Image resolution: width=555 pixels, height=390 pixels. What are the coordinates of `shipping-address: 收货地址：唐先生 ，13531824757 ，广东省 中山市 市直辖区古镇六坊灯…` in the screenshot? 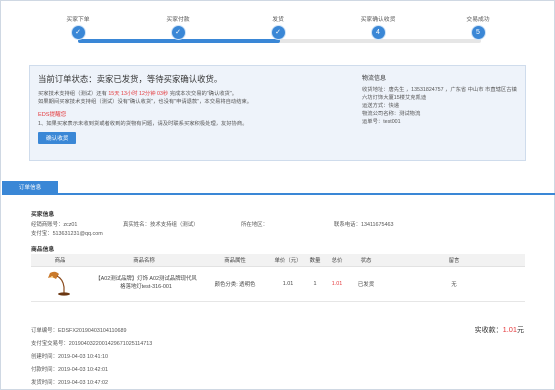 It's located at (439, 94).